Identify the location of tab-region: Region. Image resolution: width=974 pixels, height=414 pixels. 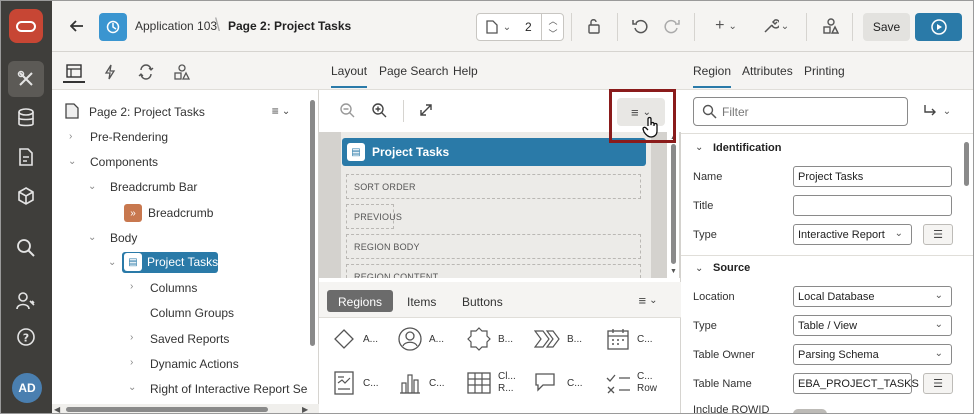
(712, 76).